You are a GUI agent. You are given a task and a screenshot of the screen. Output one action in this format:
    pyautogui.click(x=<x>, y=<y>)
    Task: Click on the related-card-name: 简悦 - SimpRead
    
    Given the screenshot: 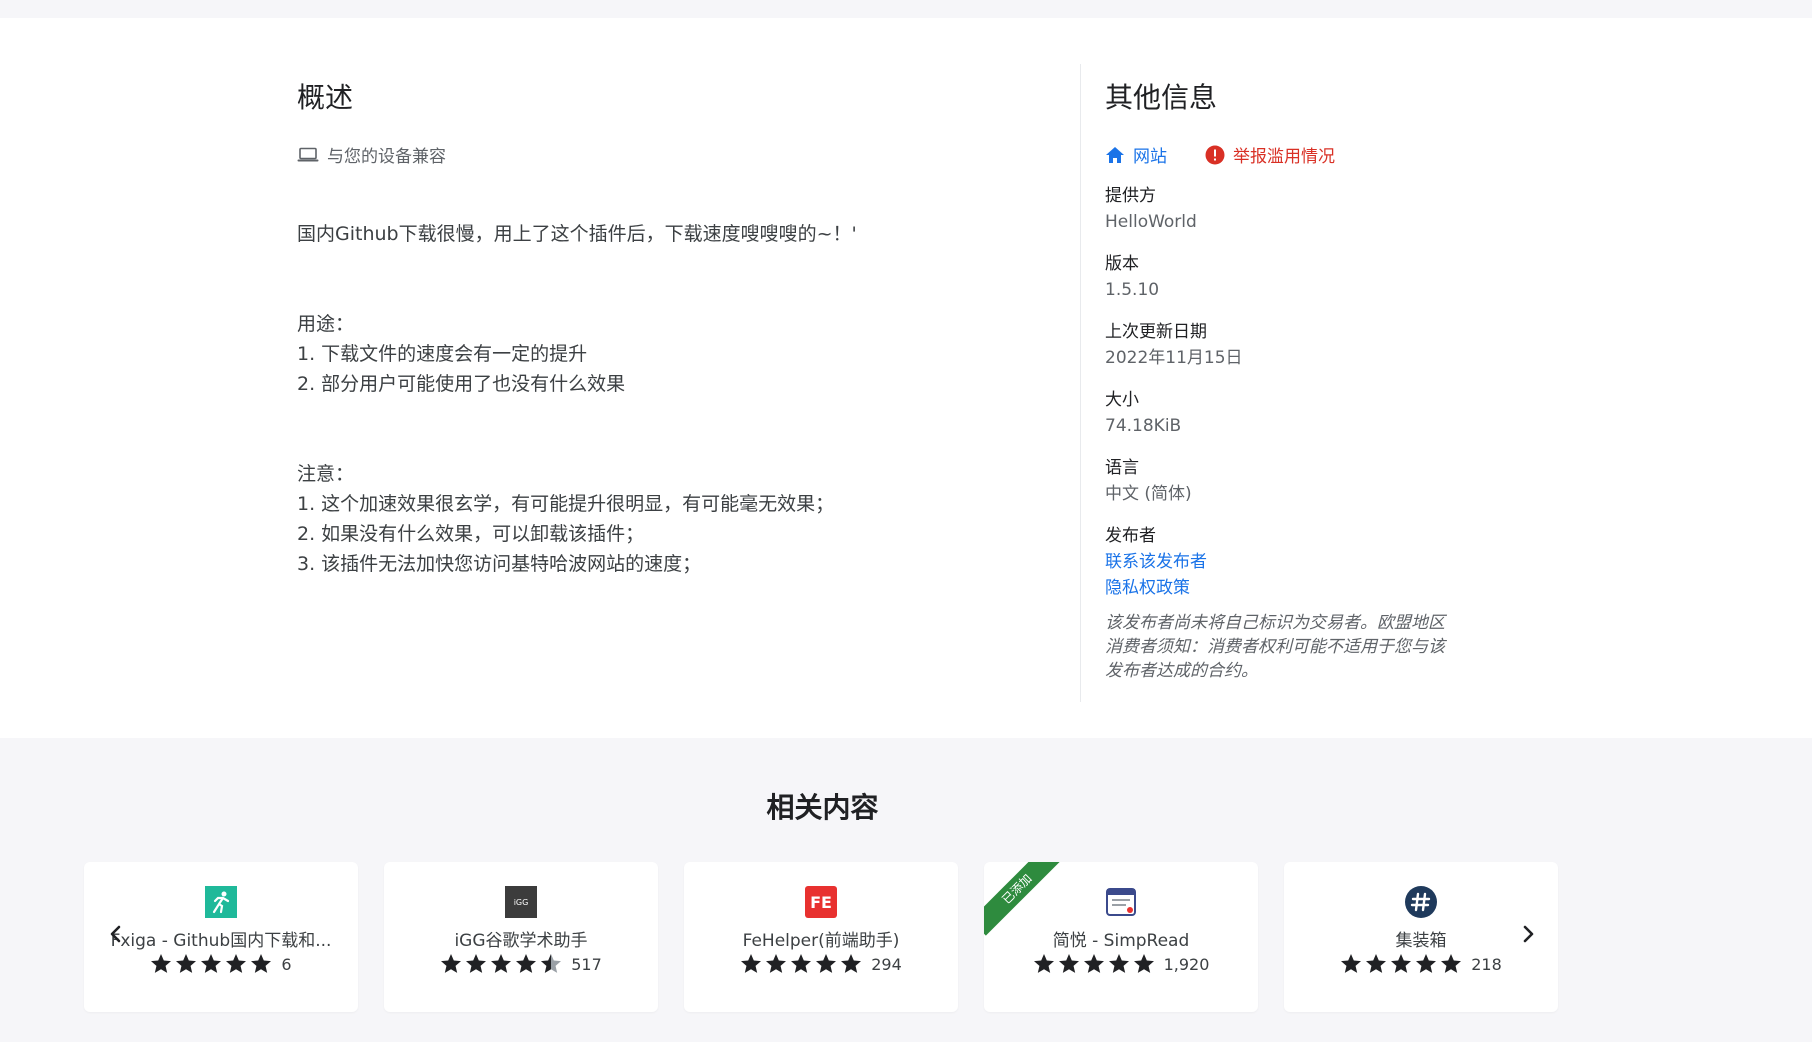 What is the action you would take?
    pyautogui.click(x=1121, y=941)
    